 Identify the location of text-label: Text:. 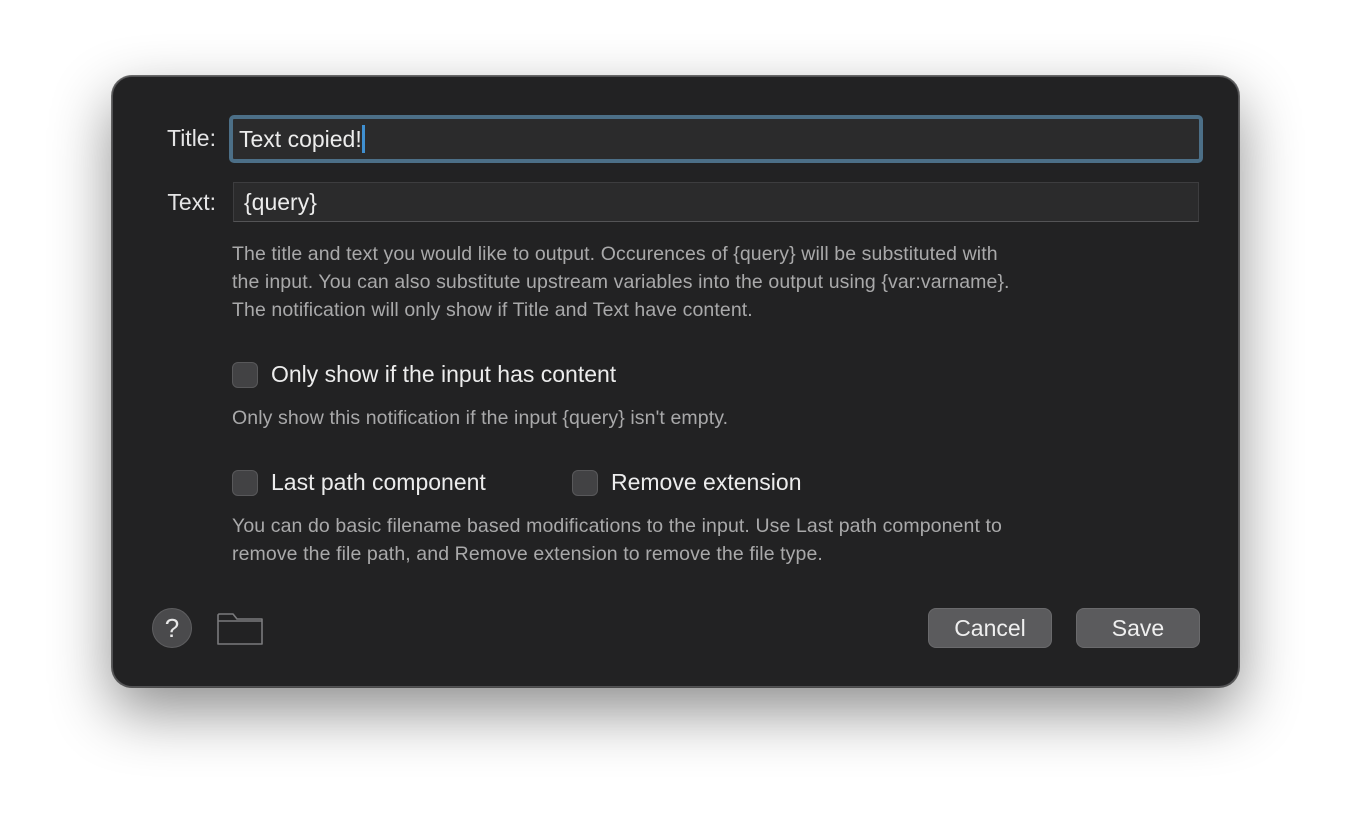
(191, 202).